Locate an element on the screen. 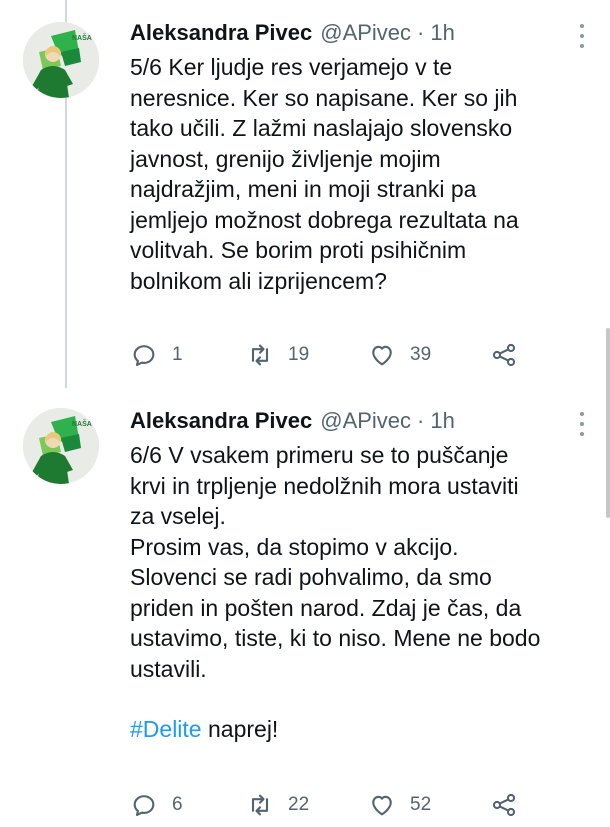 This screenshot has height=827, width=610. scrollbar is located at coordinates (608, 423).